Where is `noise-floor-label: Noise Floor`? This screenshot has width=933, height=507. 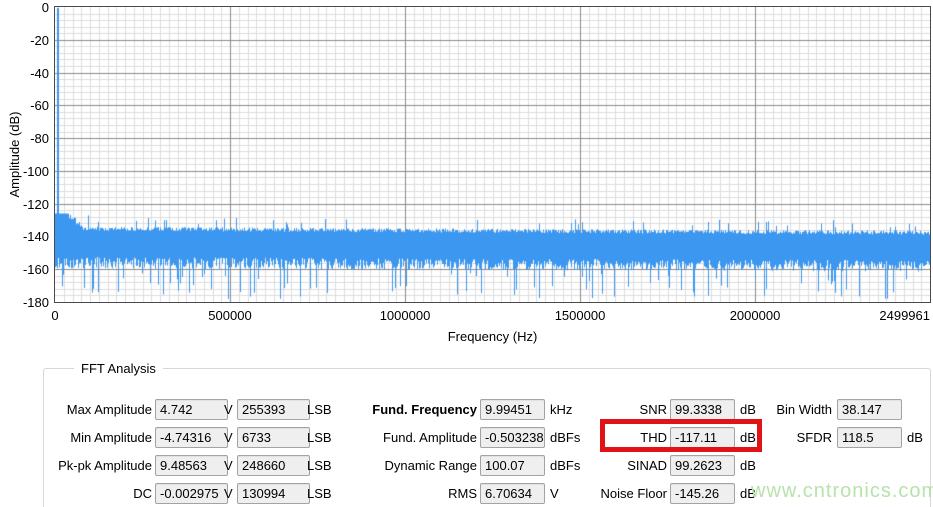
noise-floor-label: Noise Floor is located at coordinates (633, 493).